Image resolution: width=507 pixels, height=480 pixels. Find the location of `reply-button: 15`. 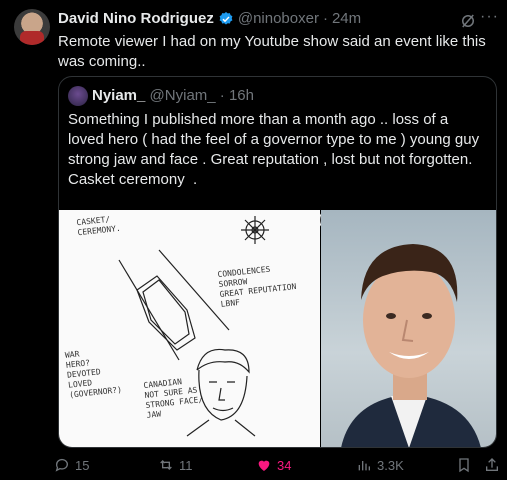

reply-button: 15 is located at coordinates (71, 465).